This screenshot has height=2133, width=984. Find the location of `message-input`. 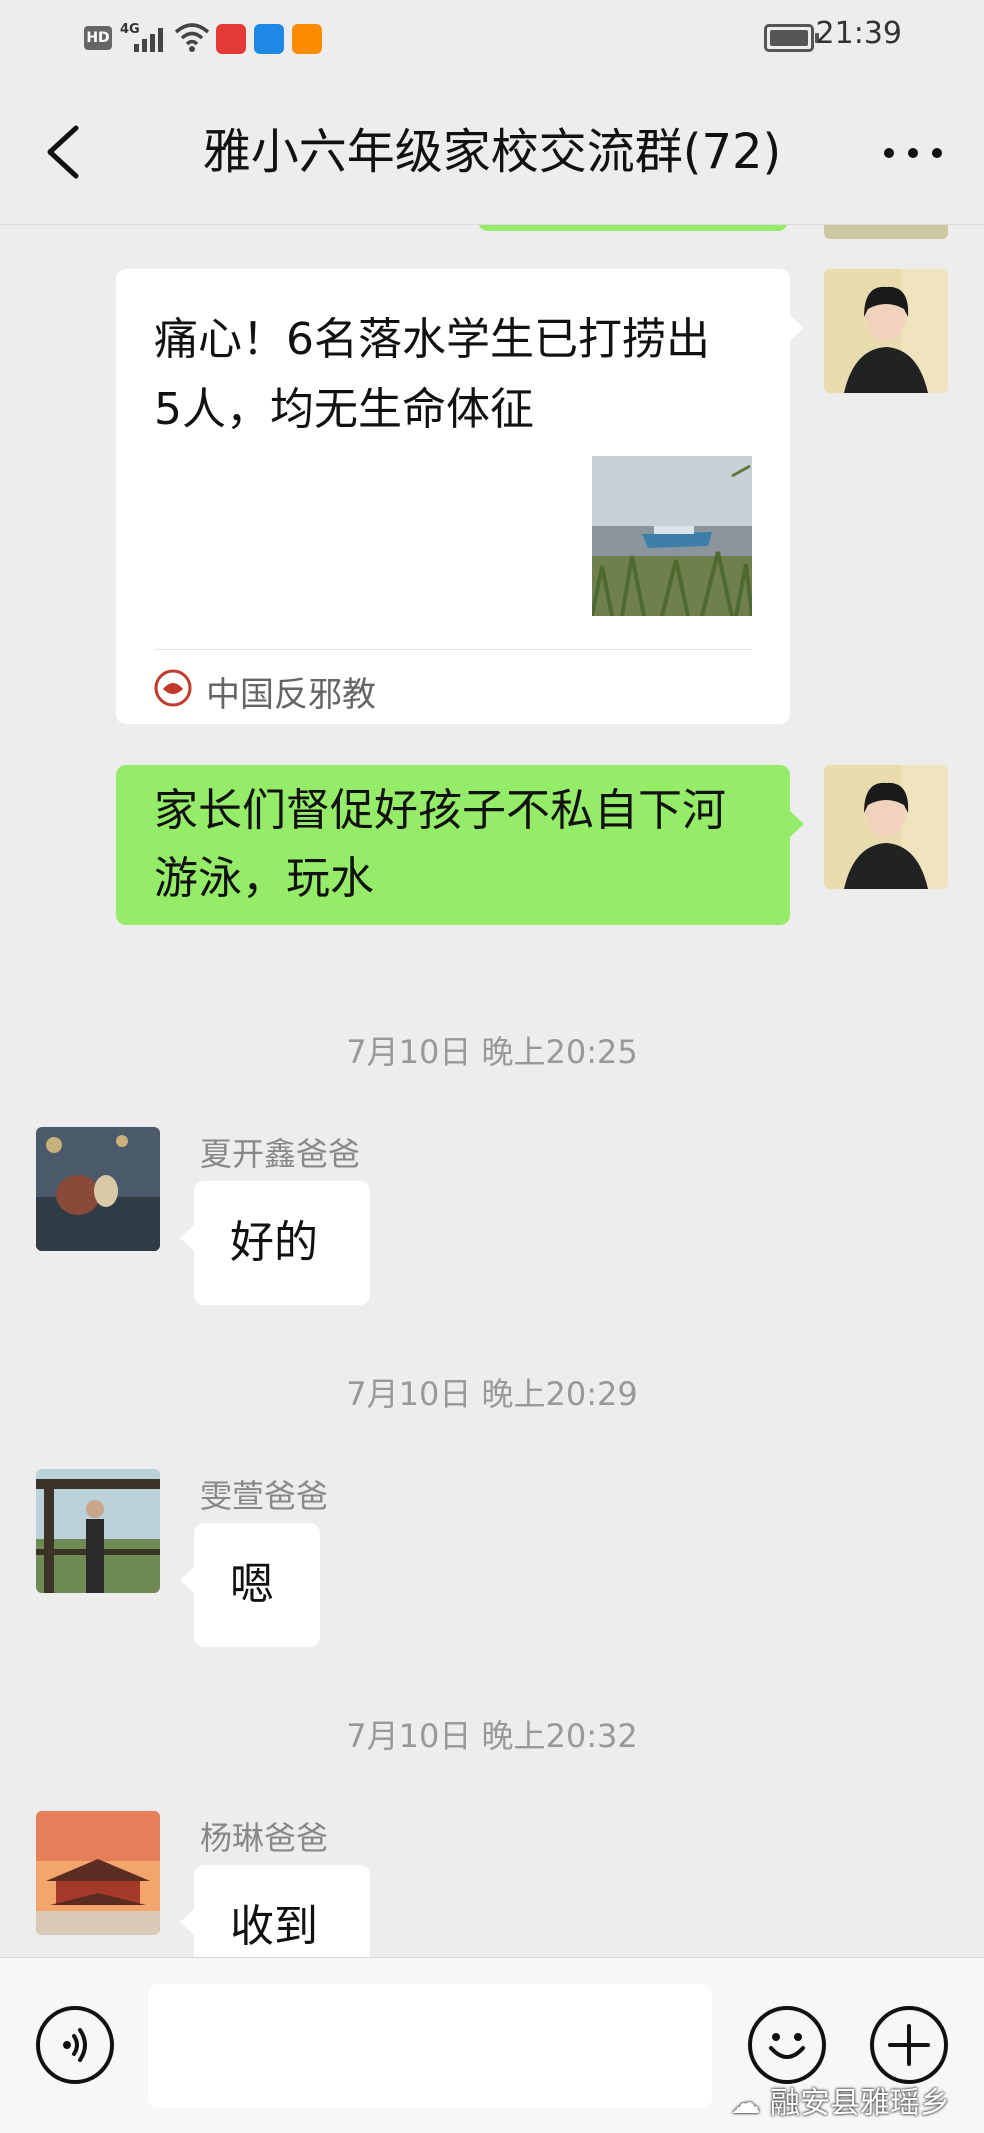

message-input is located at coordinates (430, 2046).